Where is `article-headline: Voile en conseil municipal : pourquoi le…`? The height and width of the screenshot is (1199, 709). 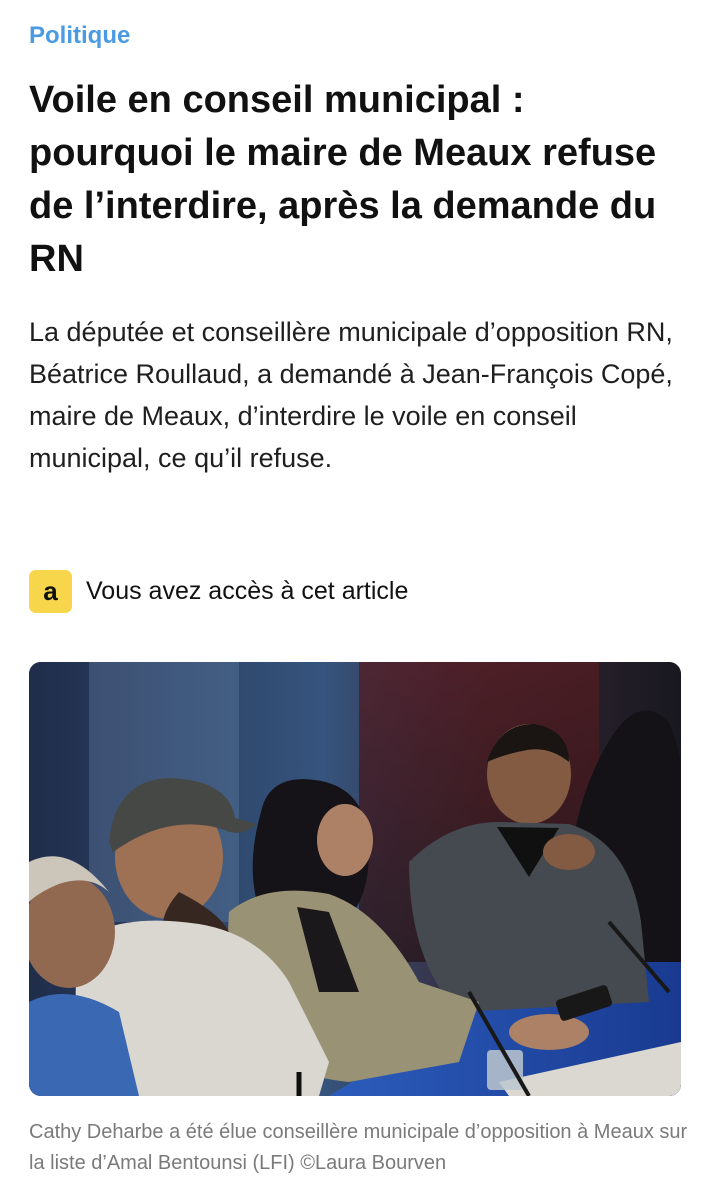
article-headline: Voile en conseil municipal : pourquoi le… is located at coordinates (343, 179).